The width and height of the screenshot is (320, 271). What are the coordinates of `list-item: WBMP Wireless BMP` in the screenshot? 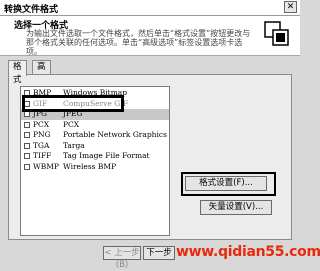 It's located at (95, 167).